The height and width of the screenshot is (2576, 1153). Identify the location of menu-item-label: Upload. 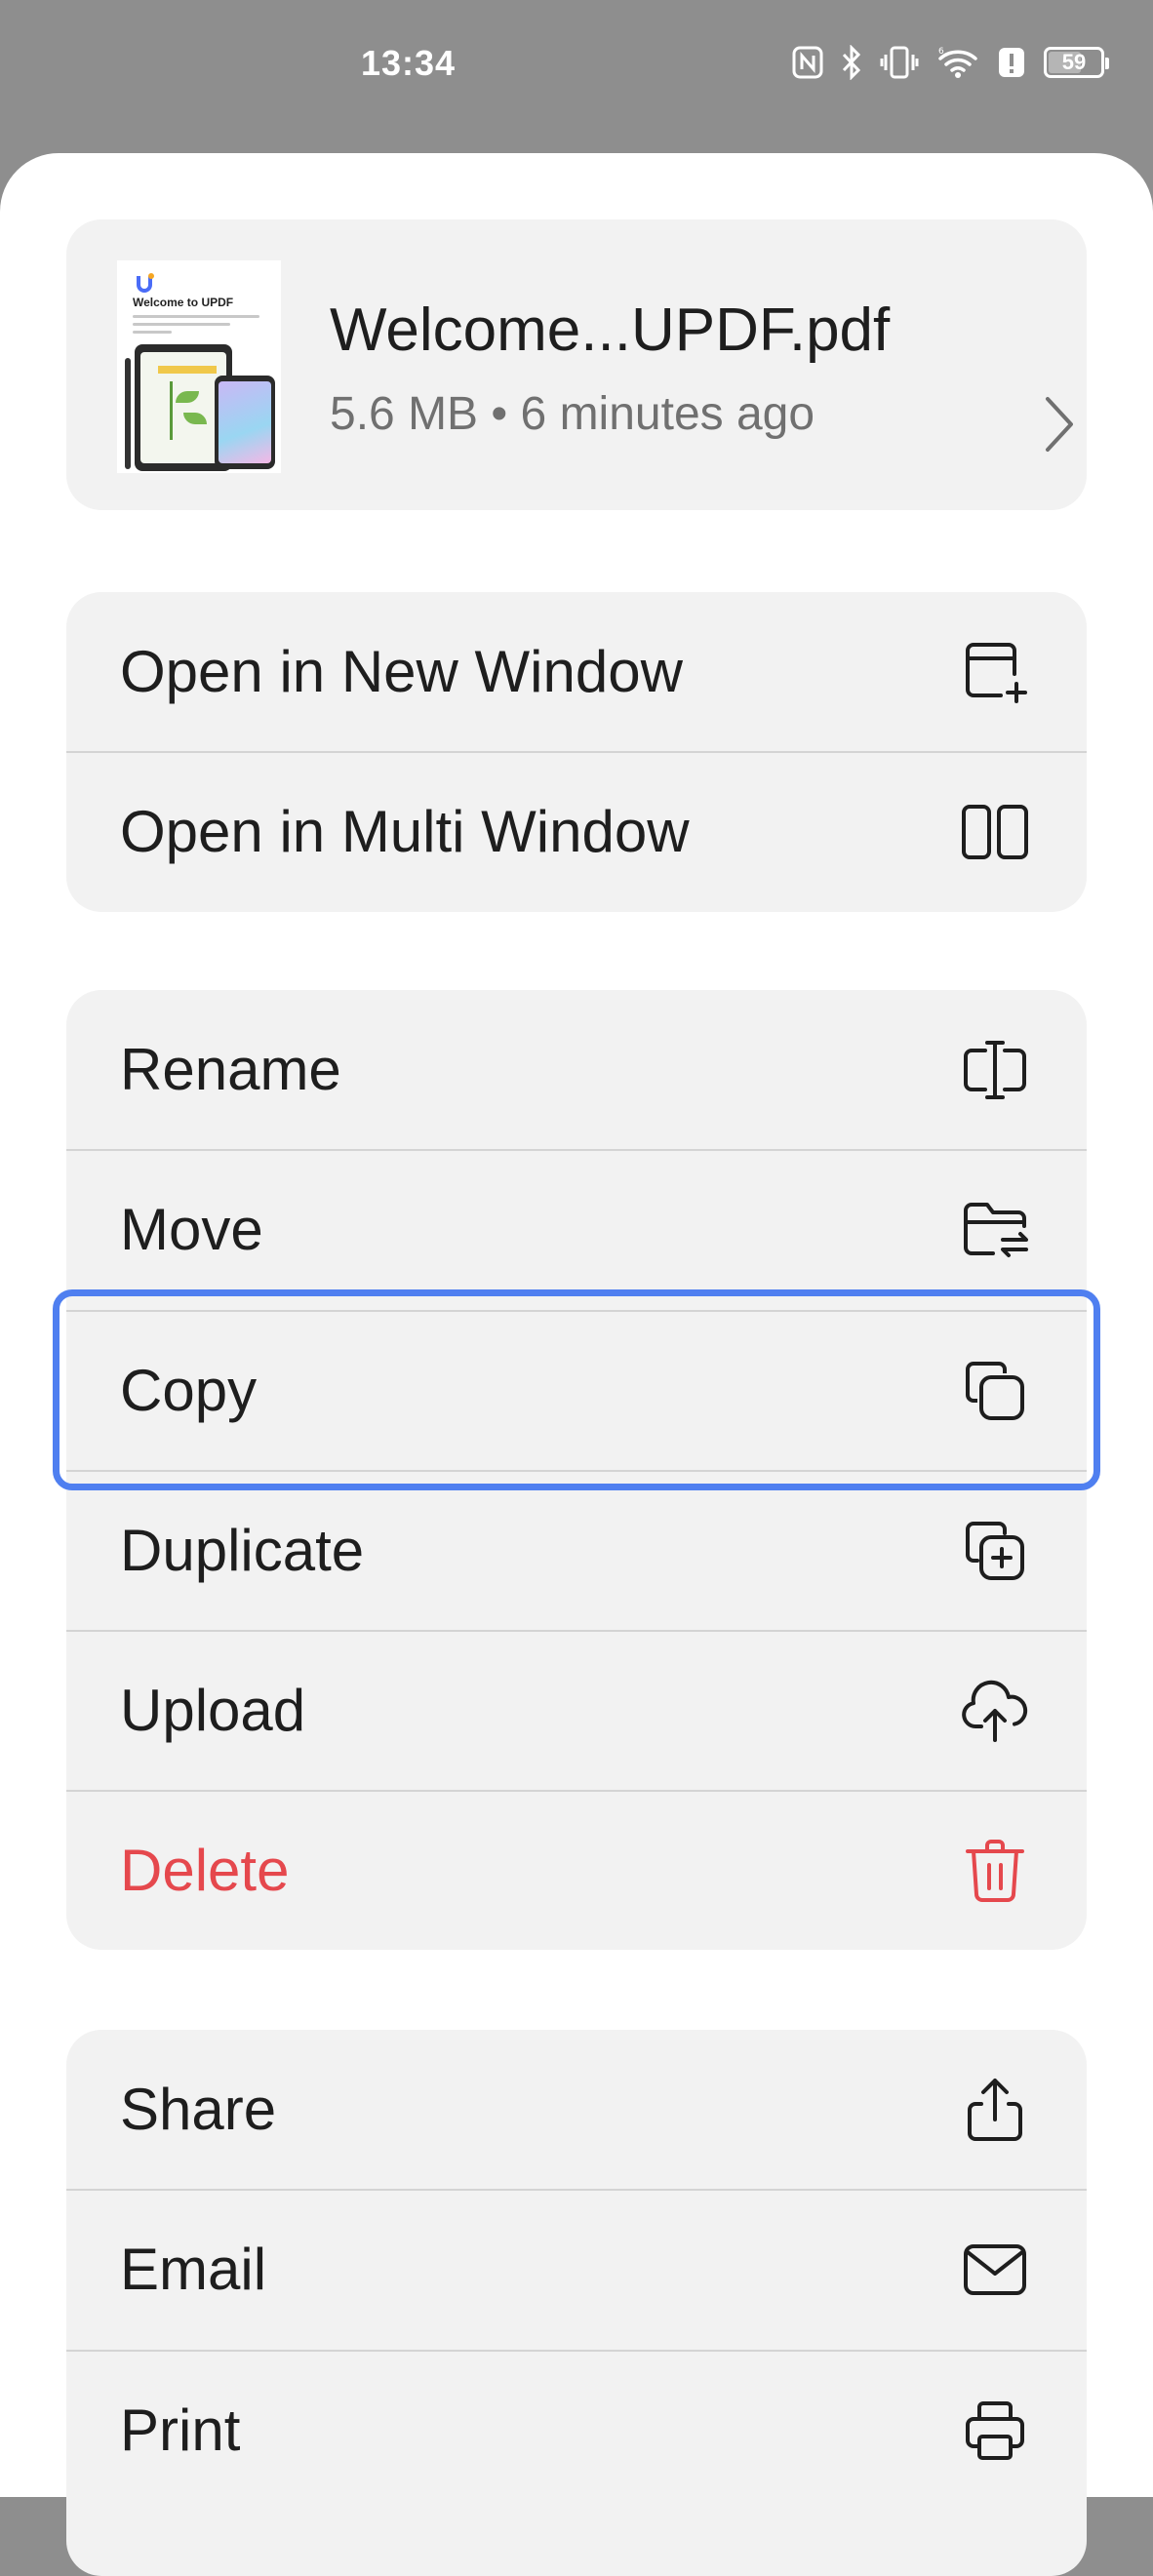
(213, 1710).